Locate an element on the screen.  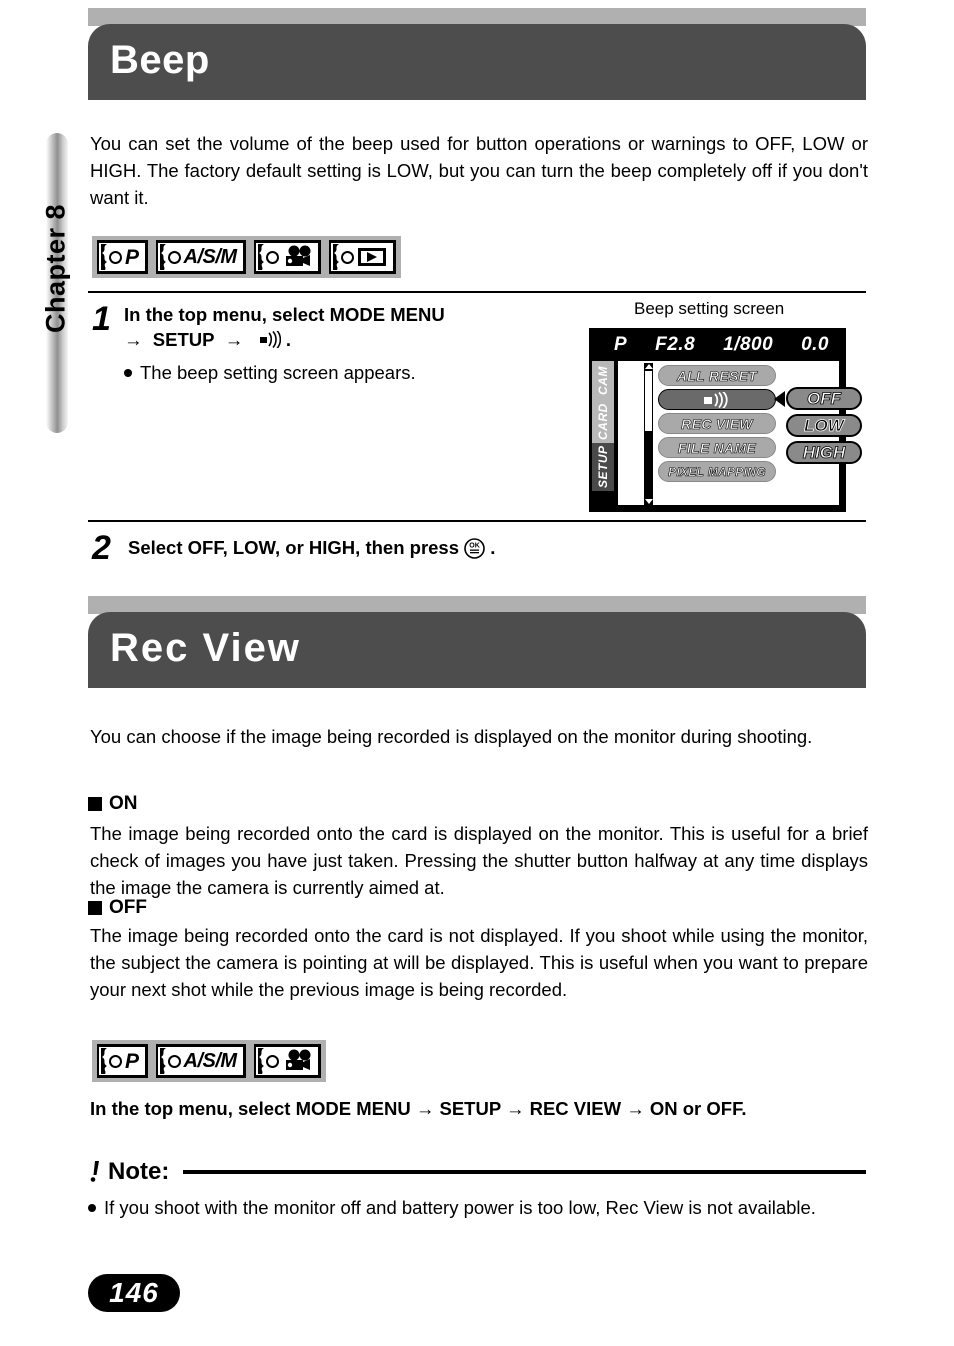
step-1-subnote: The beep setting screen appears. is located at coordinates (339, 373).